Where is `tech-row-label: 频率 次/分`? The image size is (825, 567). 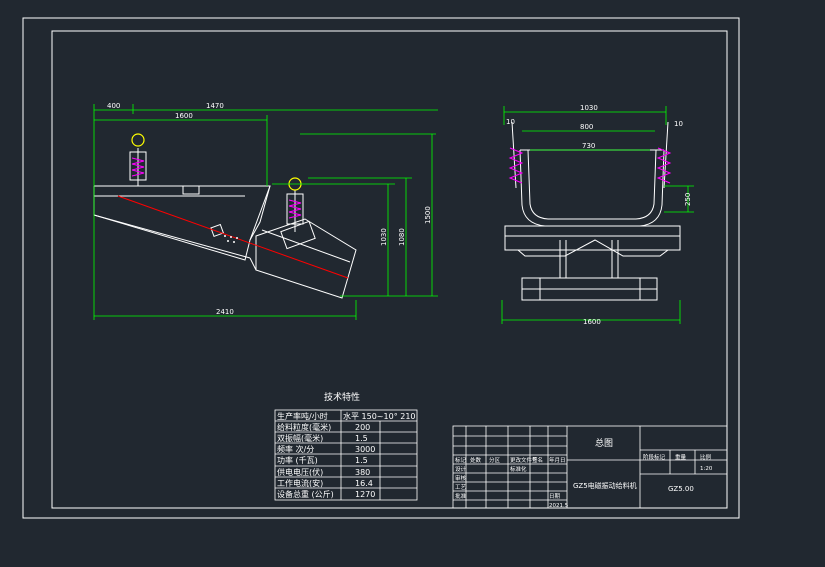 tech-row-label: 频率 次/分 is located at coordinates (295, 449).